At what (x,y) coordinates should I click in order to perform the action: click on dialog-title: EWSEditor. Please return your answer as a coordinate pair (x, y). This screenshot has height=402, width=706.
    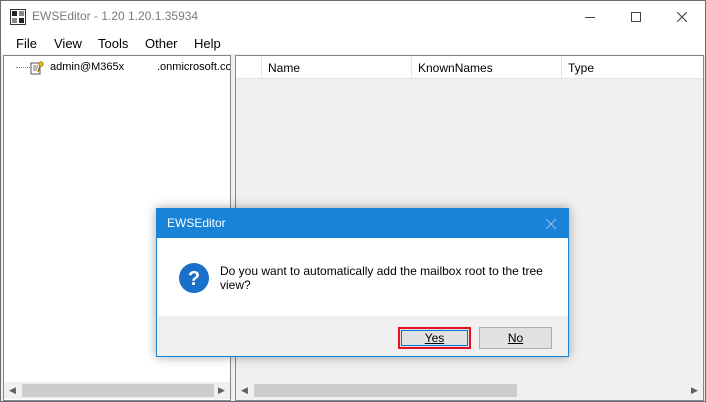
    Looking at the image, I should click on (196, 223).